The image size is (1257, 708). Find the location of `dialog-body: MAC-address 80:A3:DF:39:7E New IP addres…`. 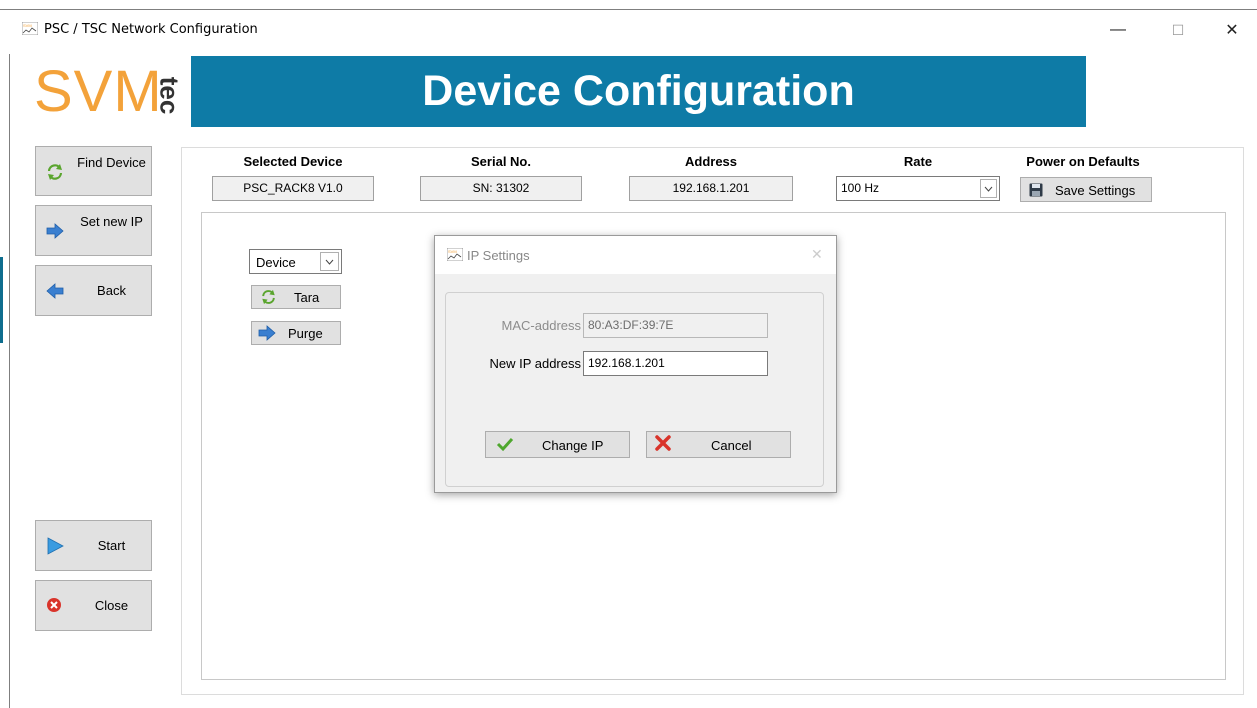

dialog-body: MAC-address 80:A3:DF:39:7E New IP addres… is located at coordinates (635, 383).